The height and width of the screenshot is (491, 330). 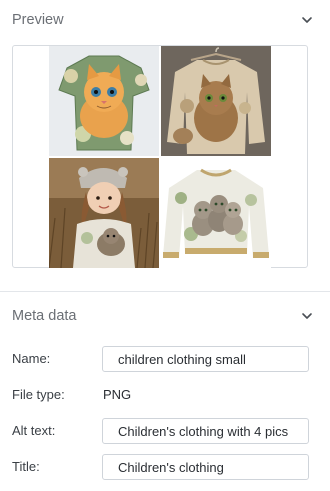 I want to click on file-type-label: File type:, so click(x=38, y=394).